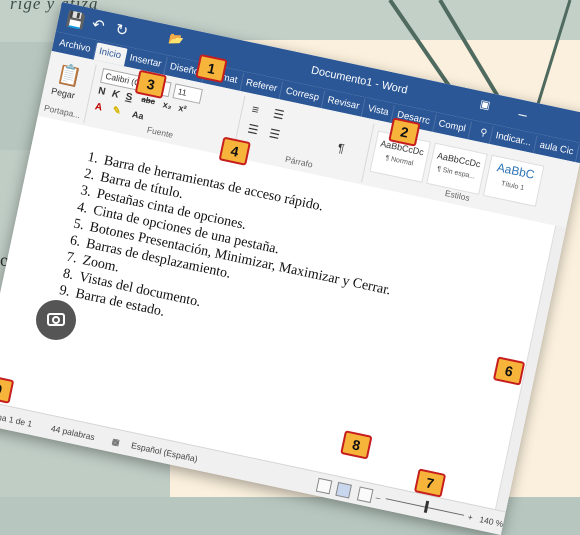 The height and width of the screenshot is (535, 580). I want to click on align-center-icon: ☰, so click(274, 134).